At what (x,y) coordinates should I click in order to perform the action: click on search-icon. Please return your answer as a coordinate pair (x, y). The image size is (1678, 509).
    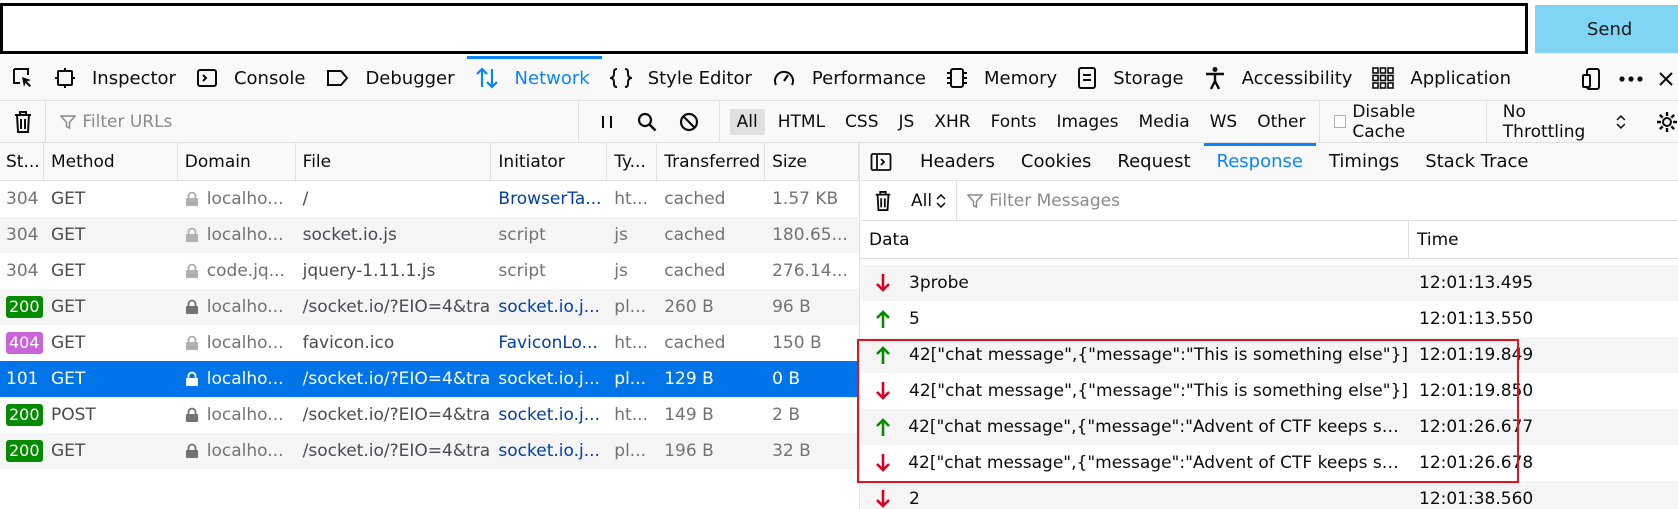
    Looking at the image, I should click on (647, 122).